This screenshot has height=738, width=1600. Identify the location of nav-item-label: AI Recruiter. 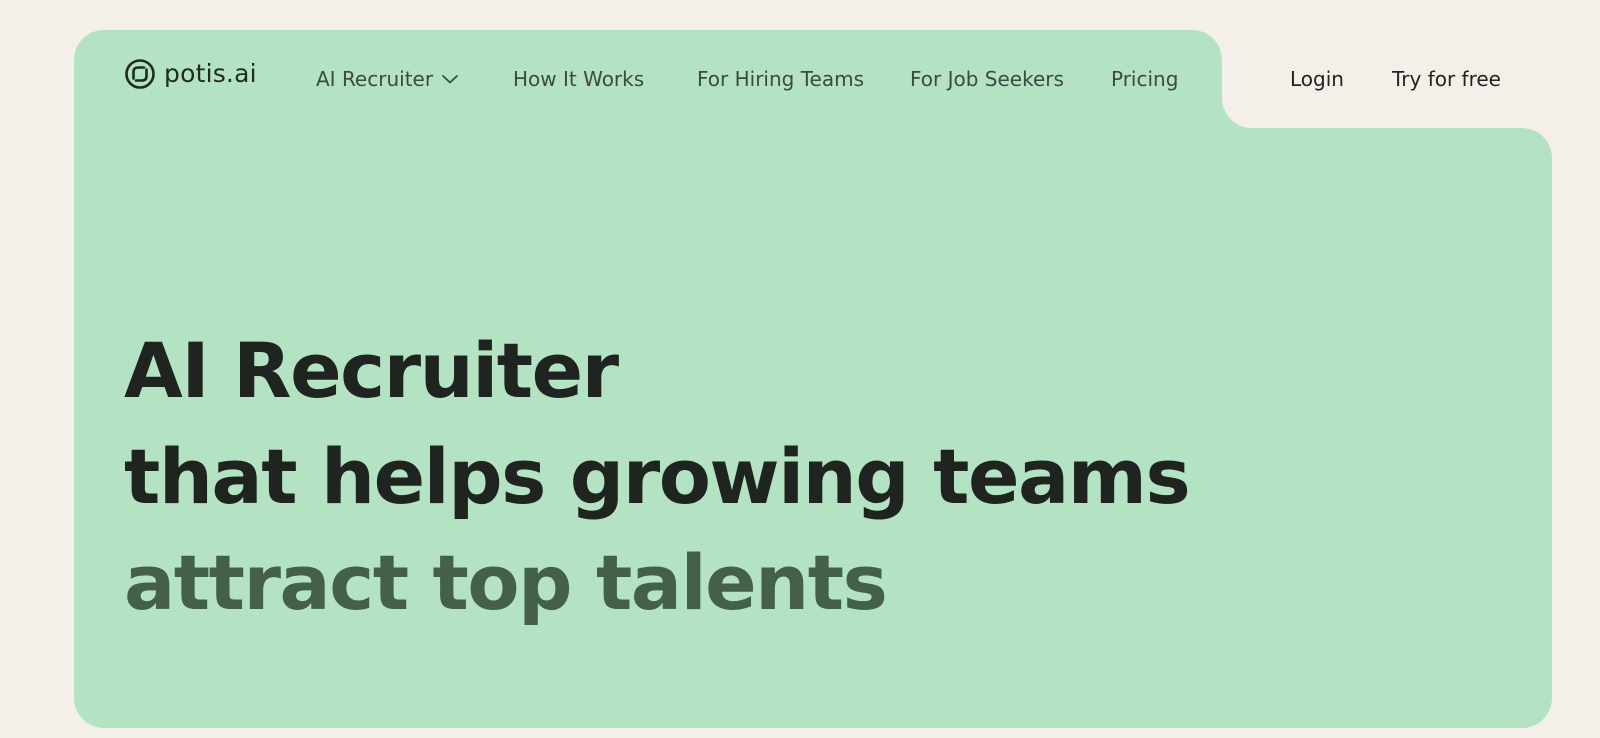
(375, 79).